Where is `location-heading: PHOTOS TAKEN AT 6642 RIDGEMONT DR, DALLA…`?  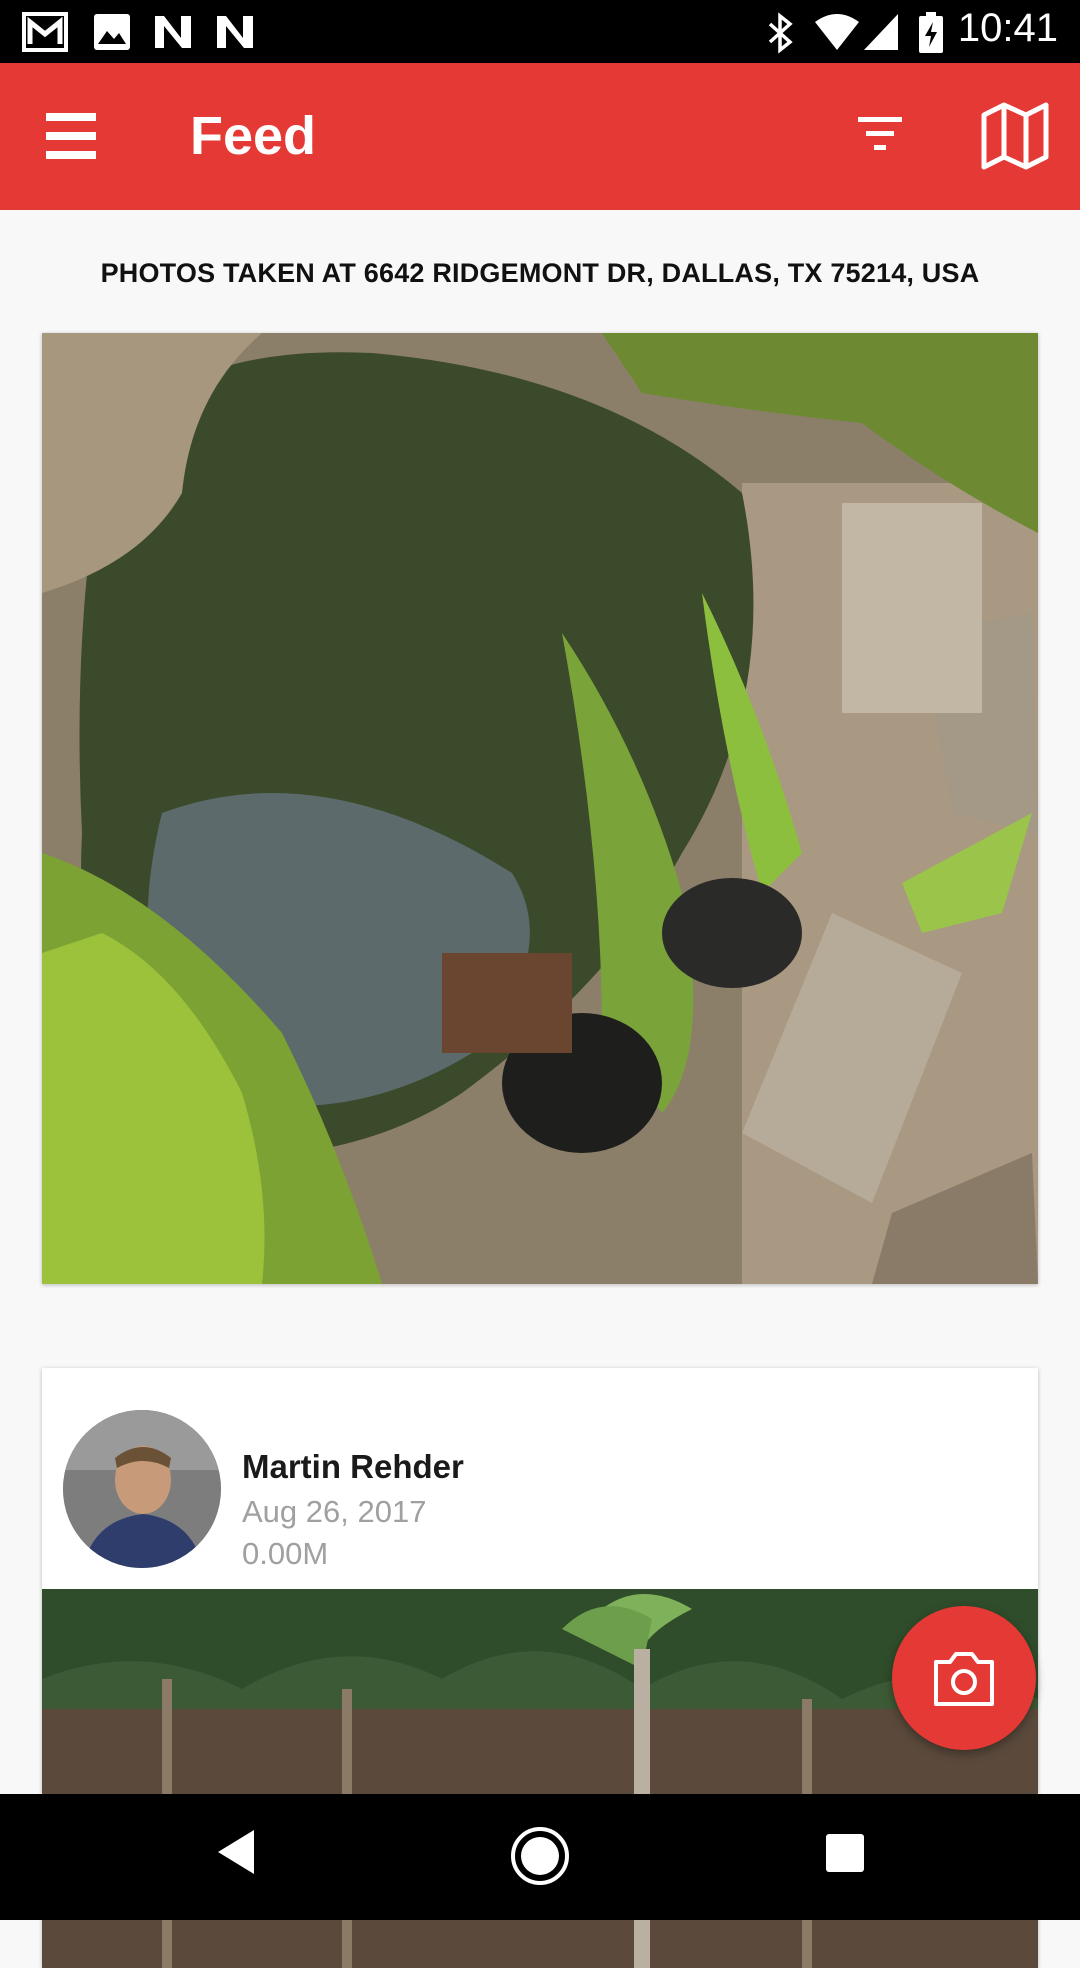 location-heading: PHOTOS TAKEN AT 6642 RIDGEMONT DR, DALLA… is located at coordinates (540, 273).